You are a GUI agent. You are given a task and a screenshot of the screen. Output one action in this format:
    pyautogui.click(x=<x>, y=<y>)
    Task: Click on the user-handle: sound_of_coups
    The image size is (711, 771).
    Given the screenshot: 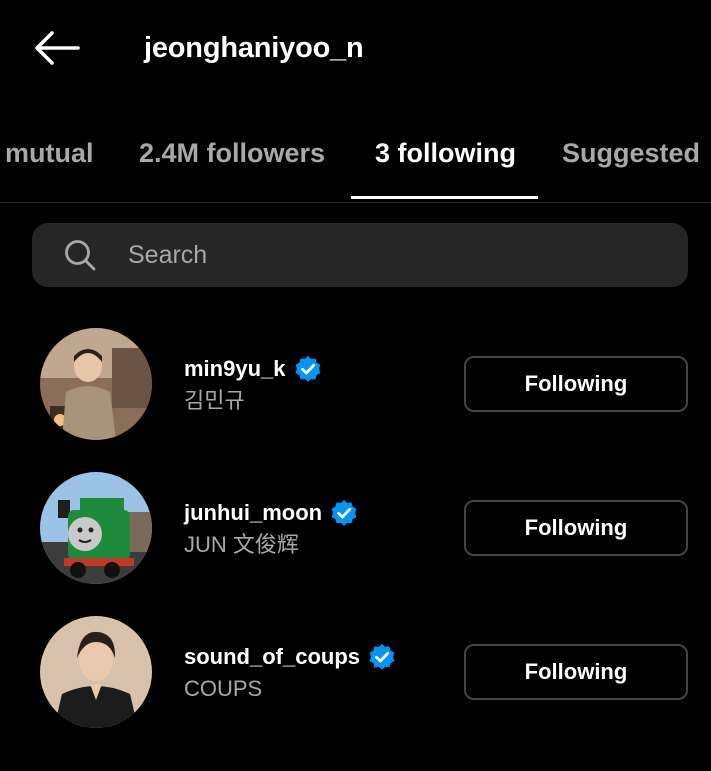 What is the action you would take?
    pyautogui.click(x=272, y=656)
    